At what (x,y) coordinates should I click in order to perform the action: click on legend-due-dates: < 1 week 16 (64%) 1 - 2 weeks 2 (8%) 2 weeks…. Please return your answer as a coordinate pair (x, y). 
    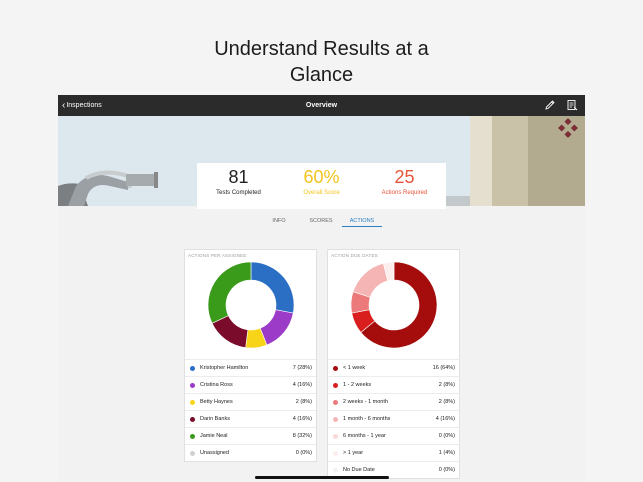
    Looking at the image, I should click on (393, 418).